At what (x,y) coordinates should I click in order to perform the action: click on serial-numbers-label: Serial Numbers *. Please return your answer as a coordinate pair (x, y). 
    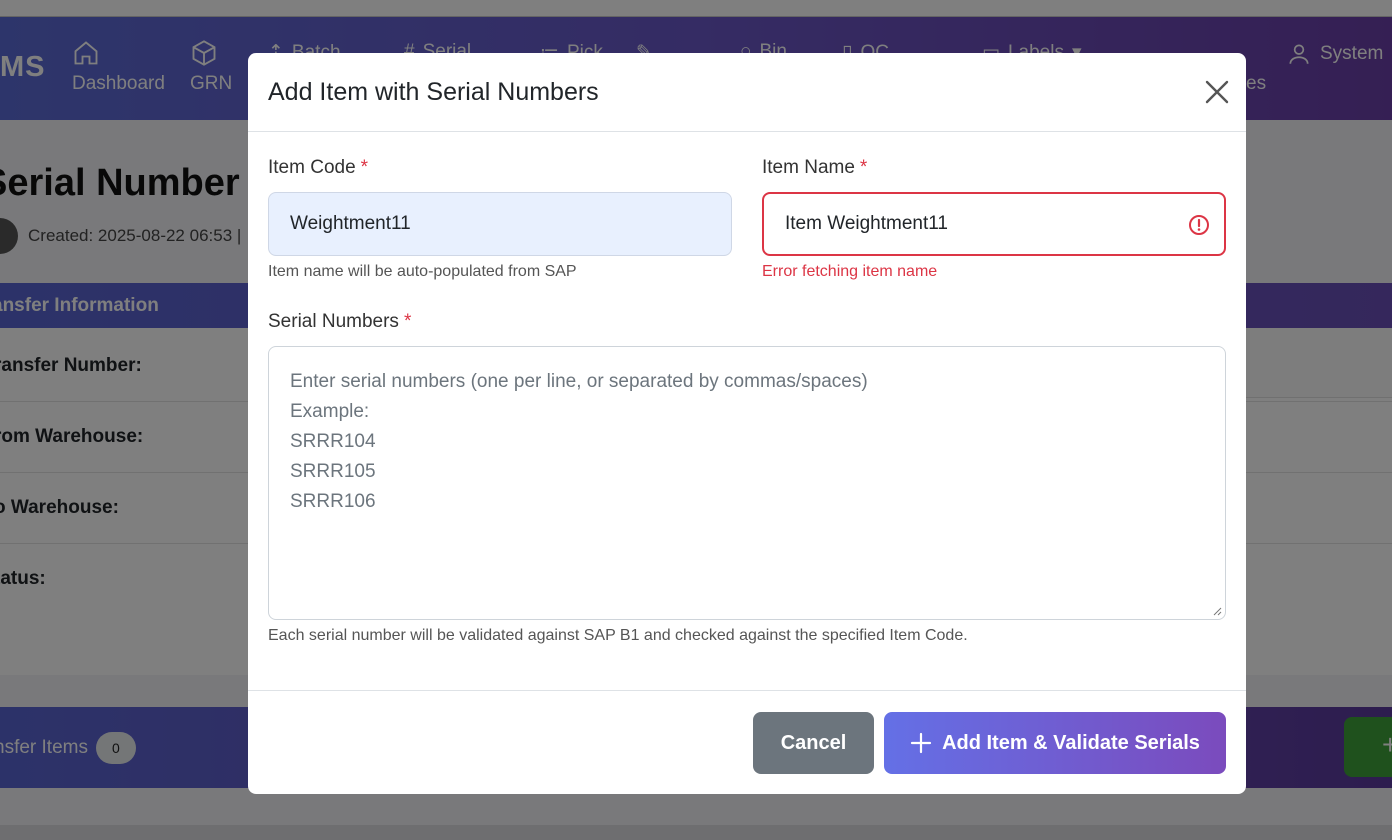
    Looking at the image, I should click on (339, 322).